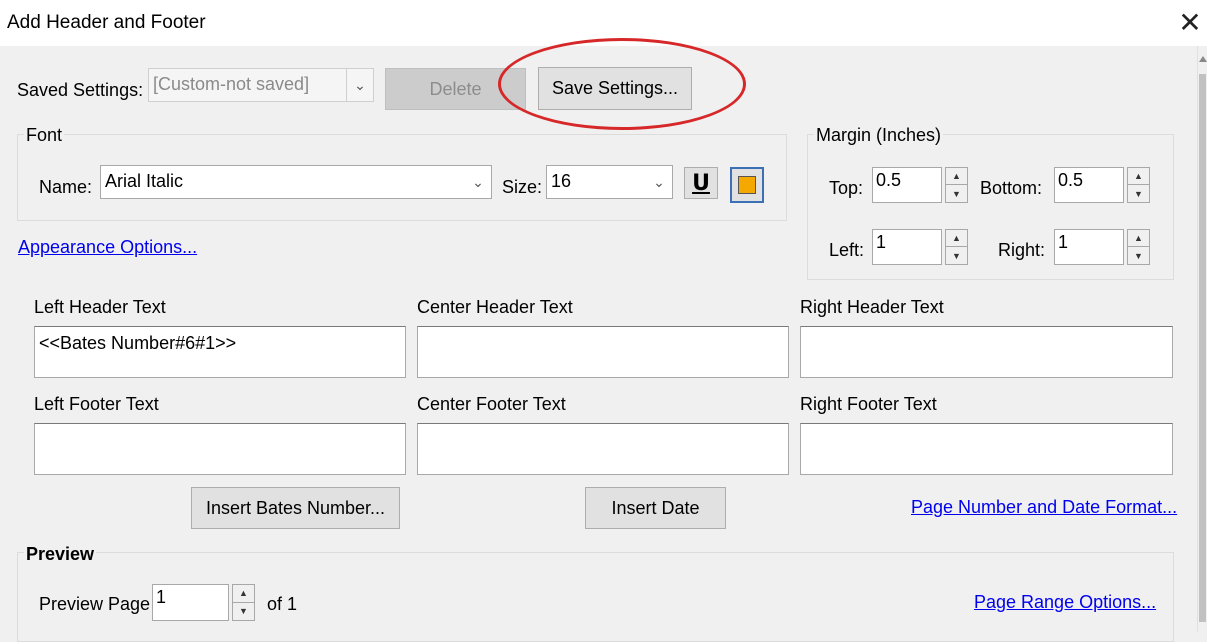  I want to click on preview-group-title: Preview, so click(60, 554).